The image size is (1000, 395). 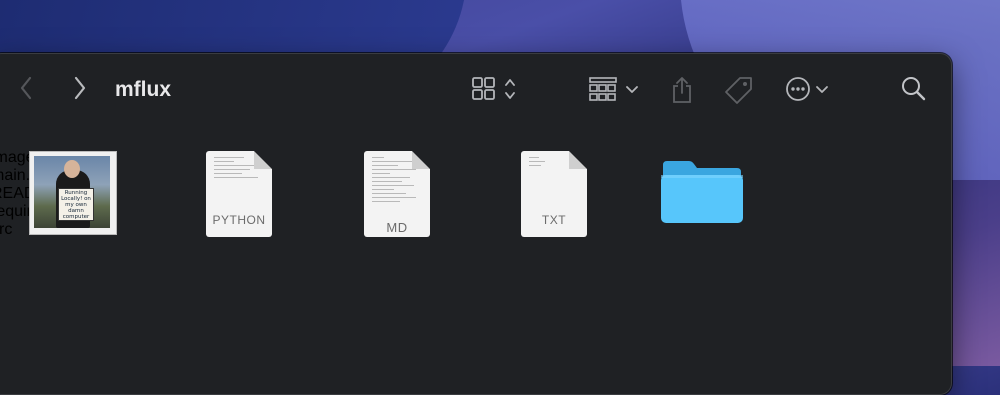 What do you see at coordinates (616, 89) in the screenshot?
I see `group-icon` at bounding box center [616, 89].